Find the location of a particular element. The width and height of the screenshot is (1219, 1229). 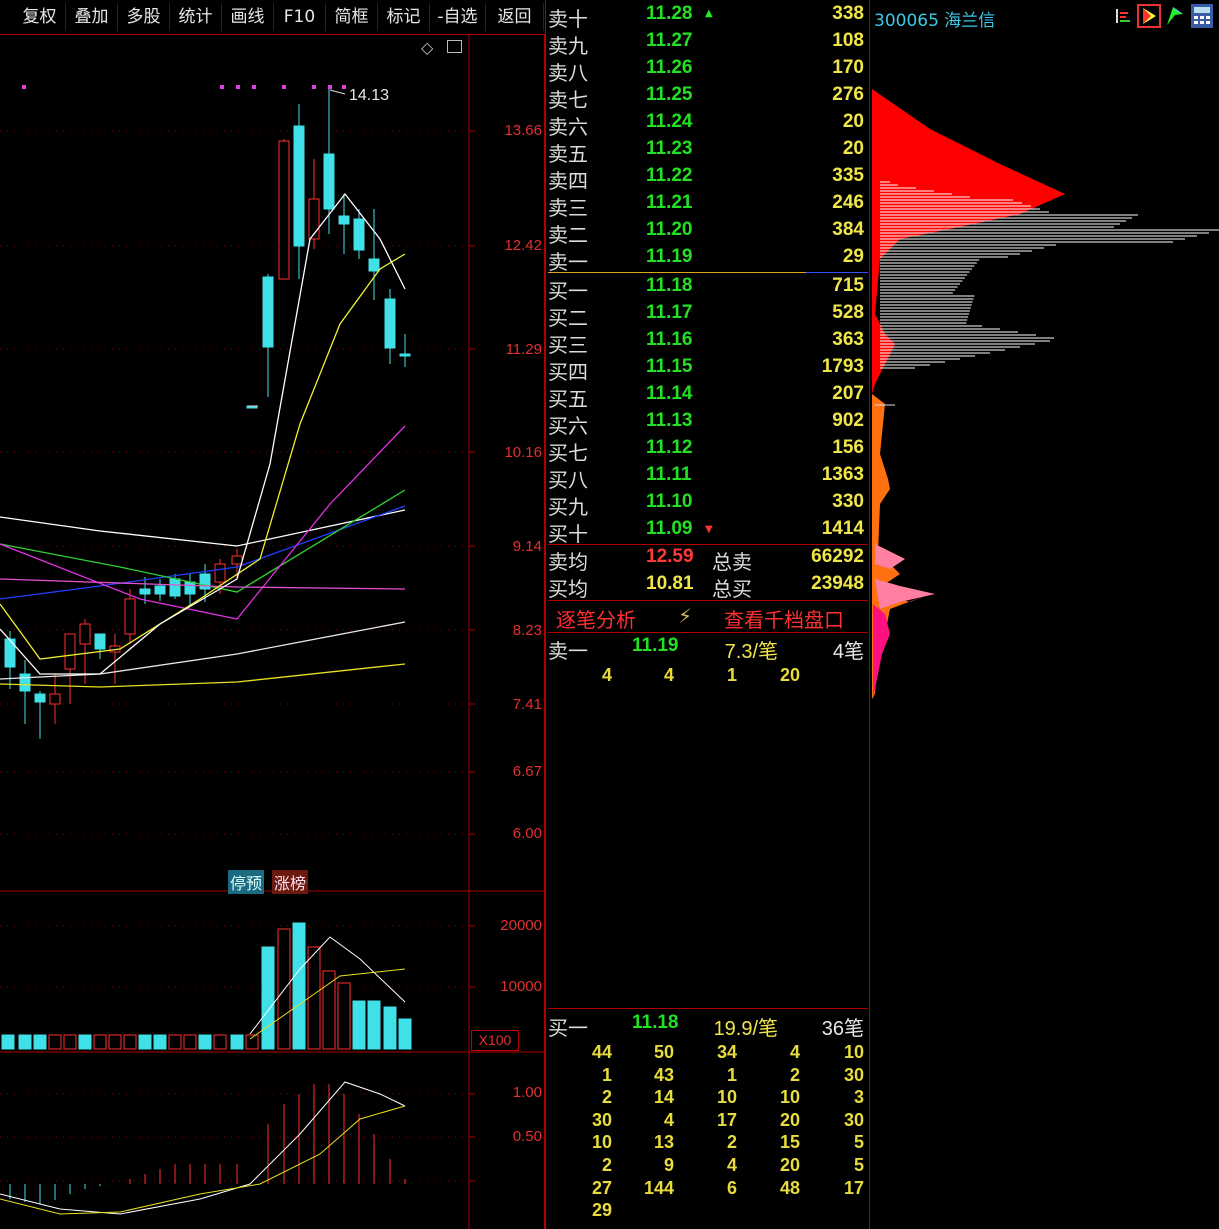

diamond-icon: ◇ is located at coordinates (427, 47).